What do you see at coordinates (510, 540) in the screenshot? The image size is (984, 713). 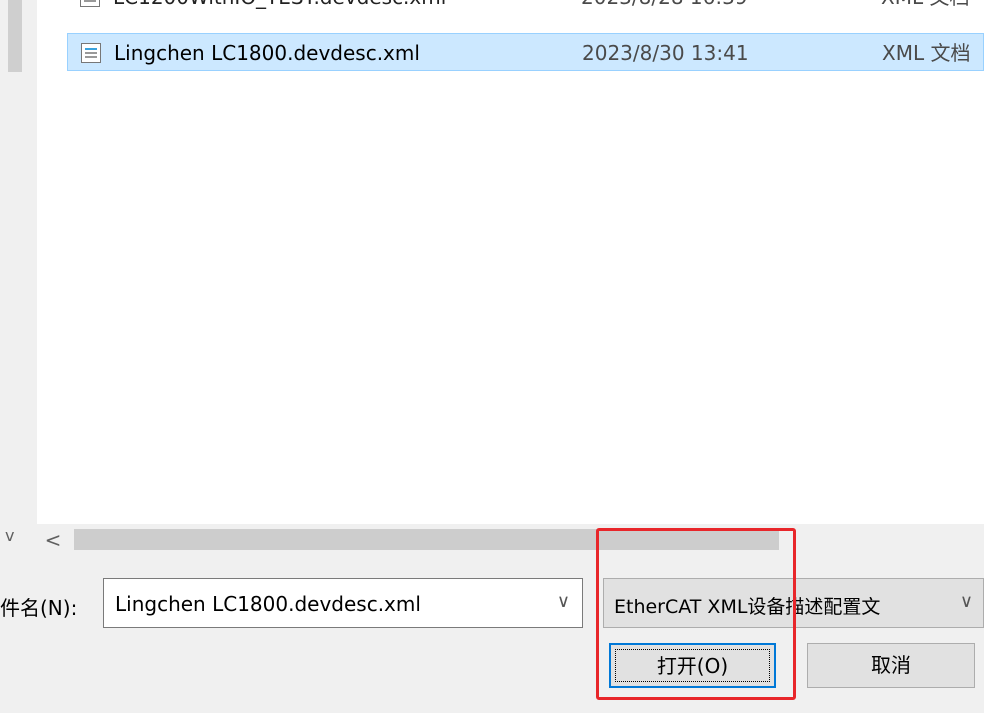 I see `horizontal-scrollbar: <` at bounding box center [510, 540].